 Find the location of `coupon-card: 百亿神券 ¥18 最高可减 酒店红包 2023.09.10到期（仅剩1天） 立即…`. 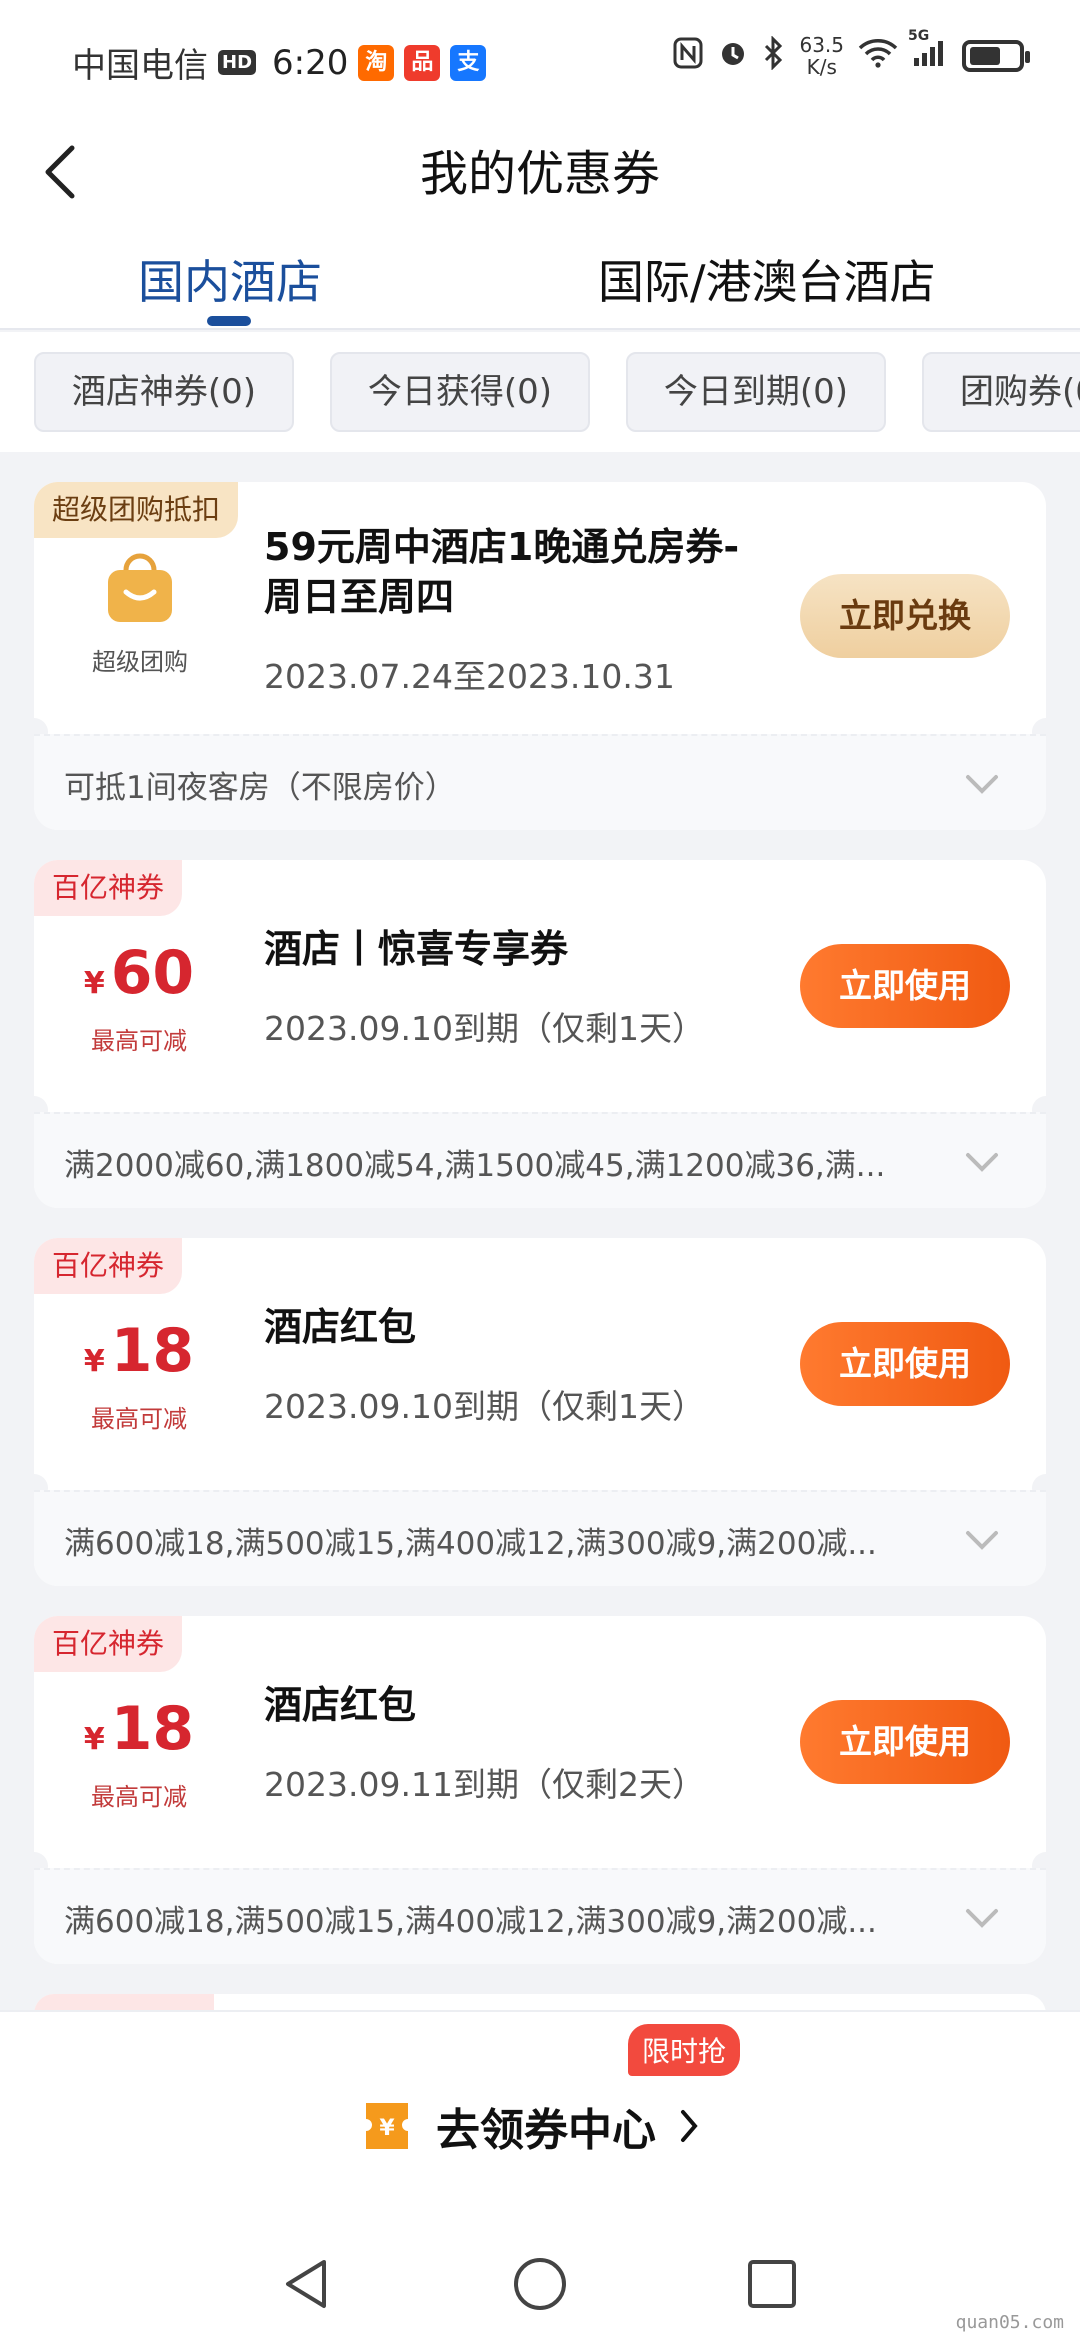

coupon-card: 百亿神券 ¥18 最高可减 酒店红包 2023.09.10到期（仅剩1天） 立即… is located at coordinates (540, 1412).